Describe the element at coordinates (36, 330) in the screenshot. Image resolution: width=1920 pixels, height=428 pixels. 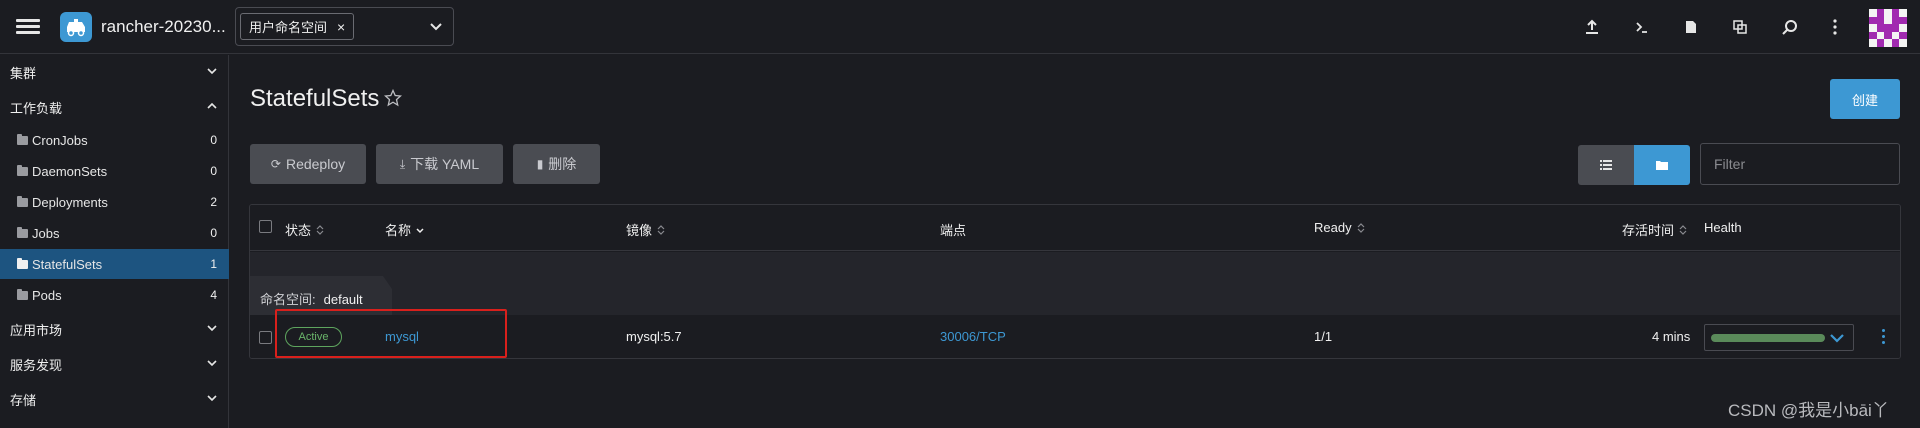
I see `sidebar-group-label: 应用市场` at that location.